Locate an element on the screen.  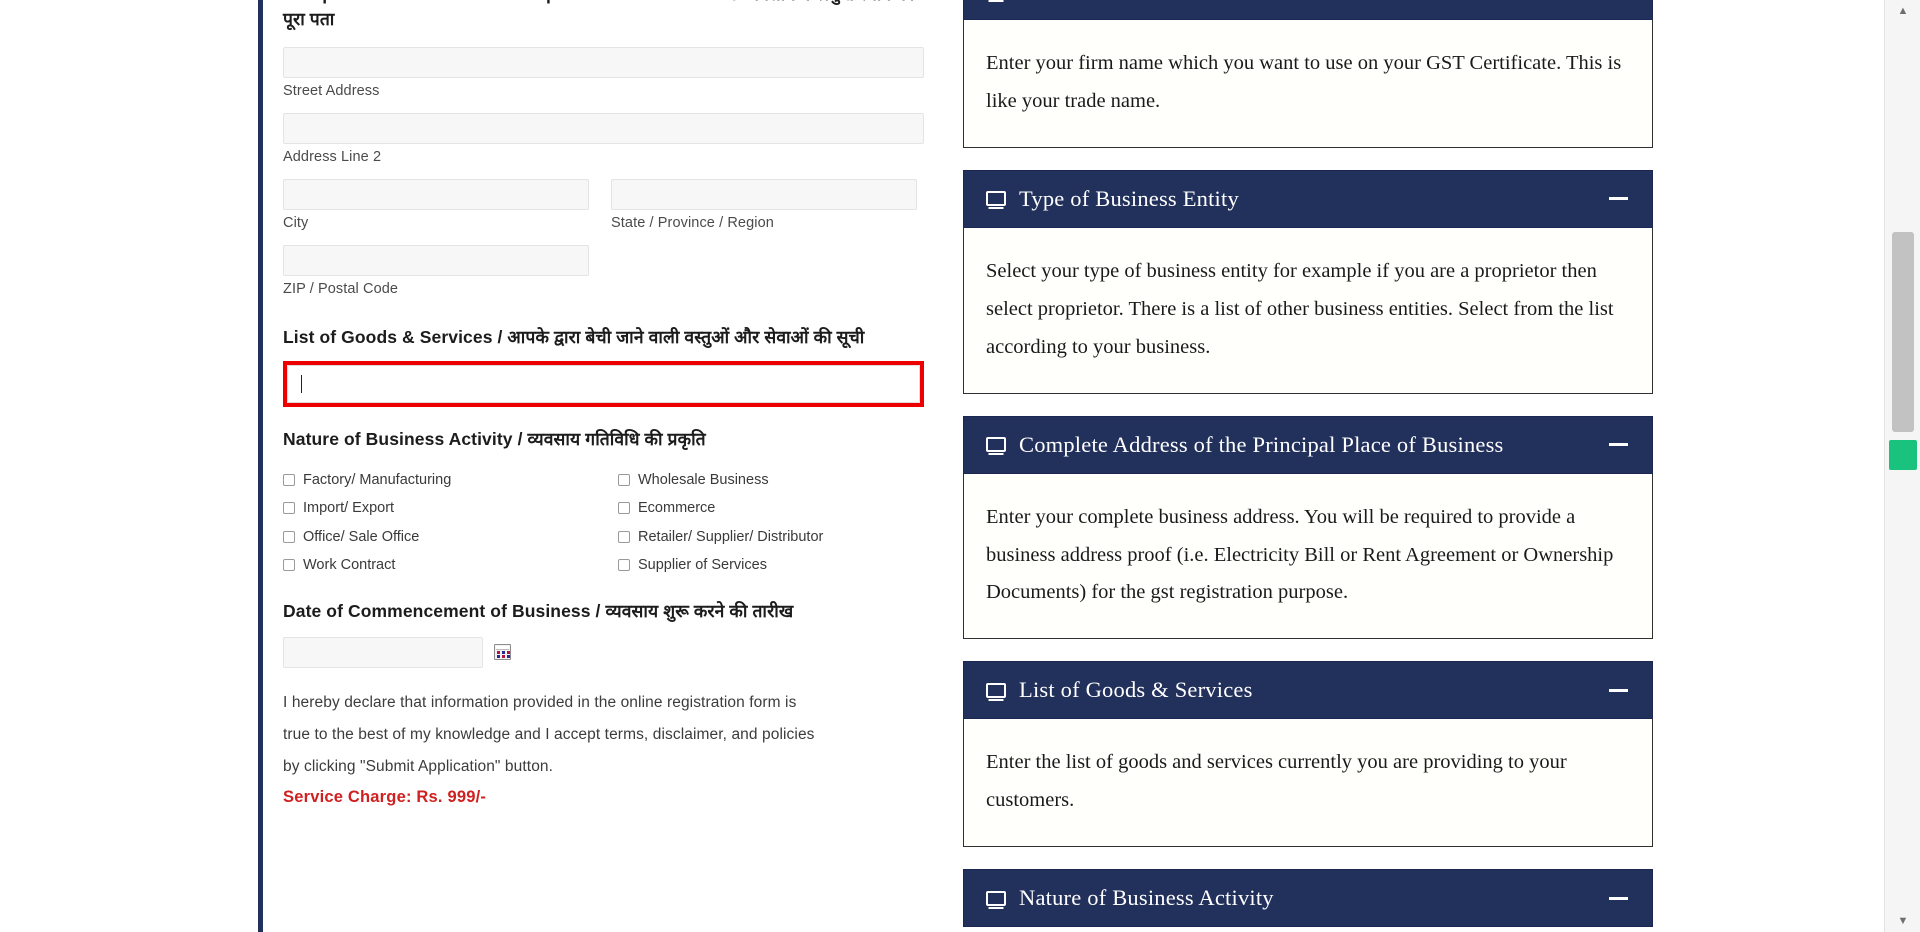
help-card-title: Type of Business Entity is located at coordinates (1129, 198).